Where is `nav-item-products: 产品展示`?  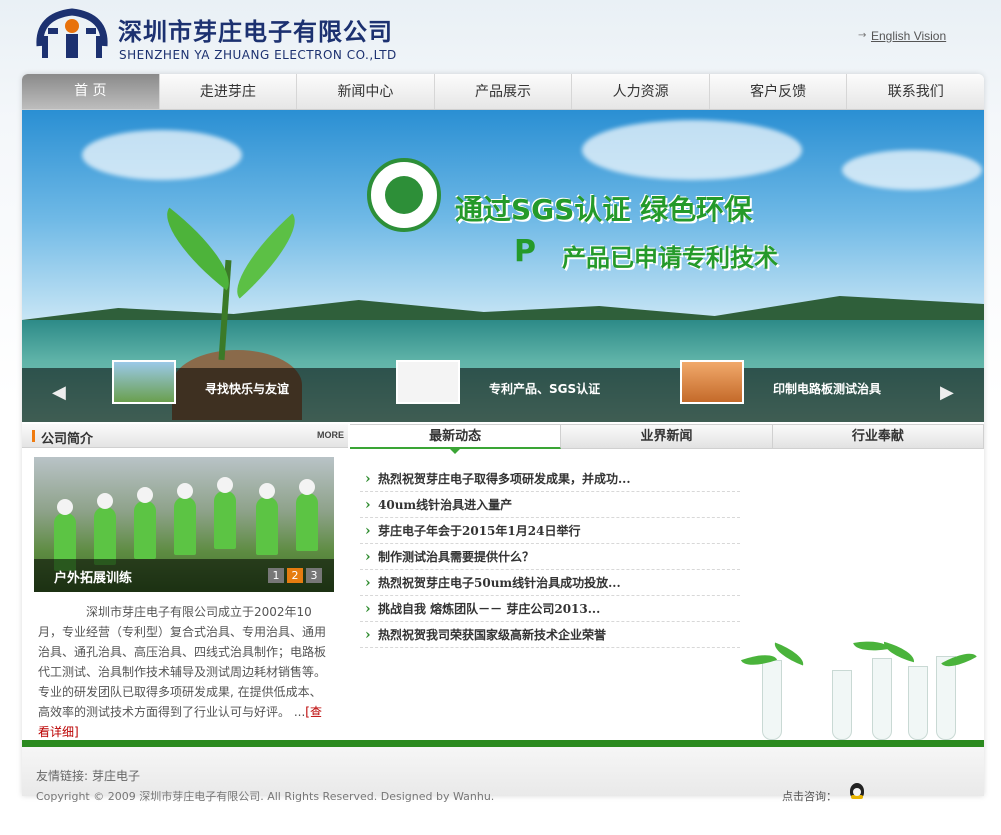 nav-item-products: 产品展示 is located at coordinates (504, 91).